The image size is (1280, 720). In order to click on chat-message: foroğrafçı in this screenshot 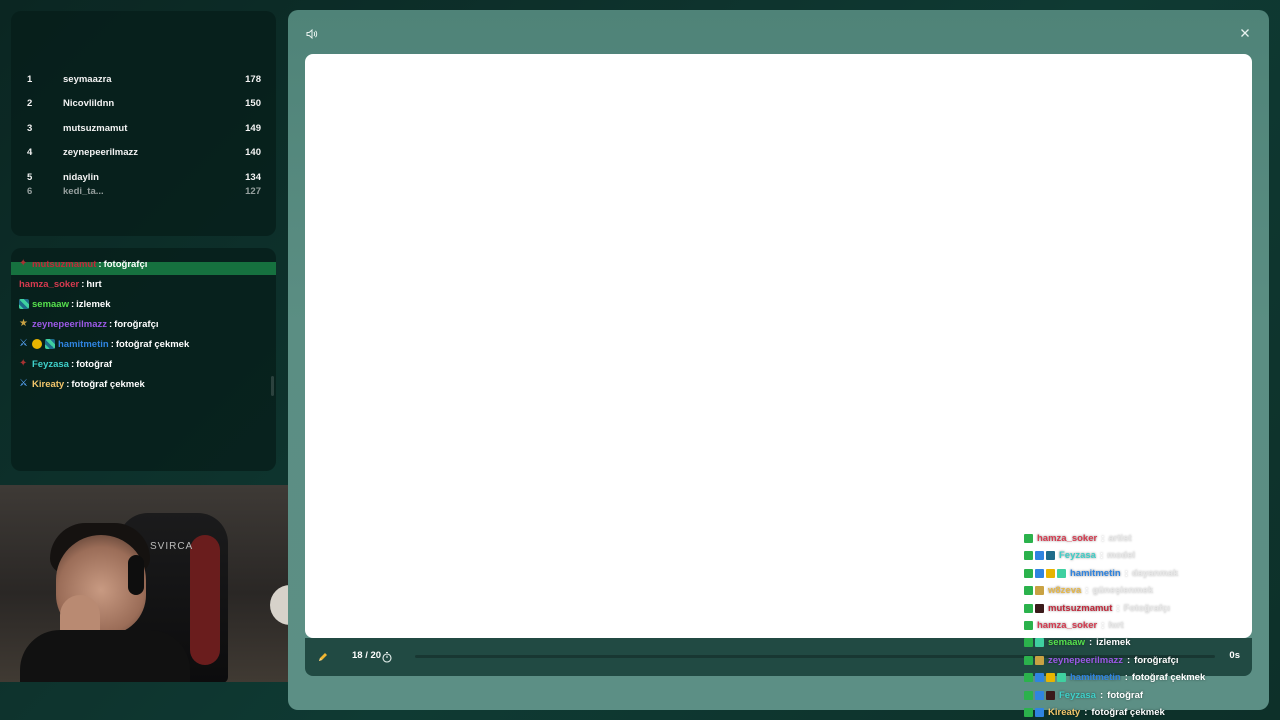, I will do `click(136, 324)`.